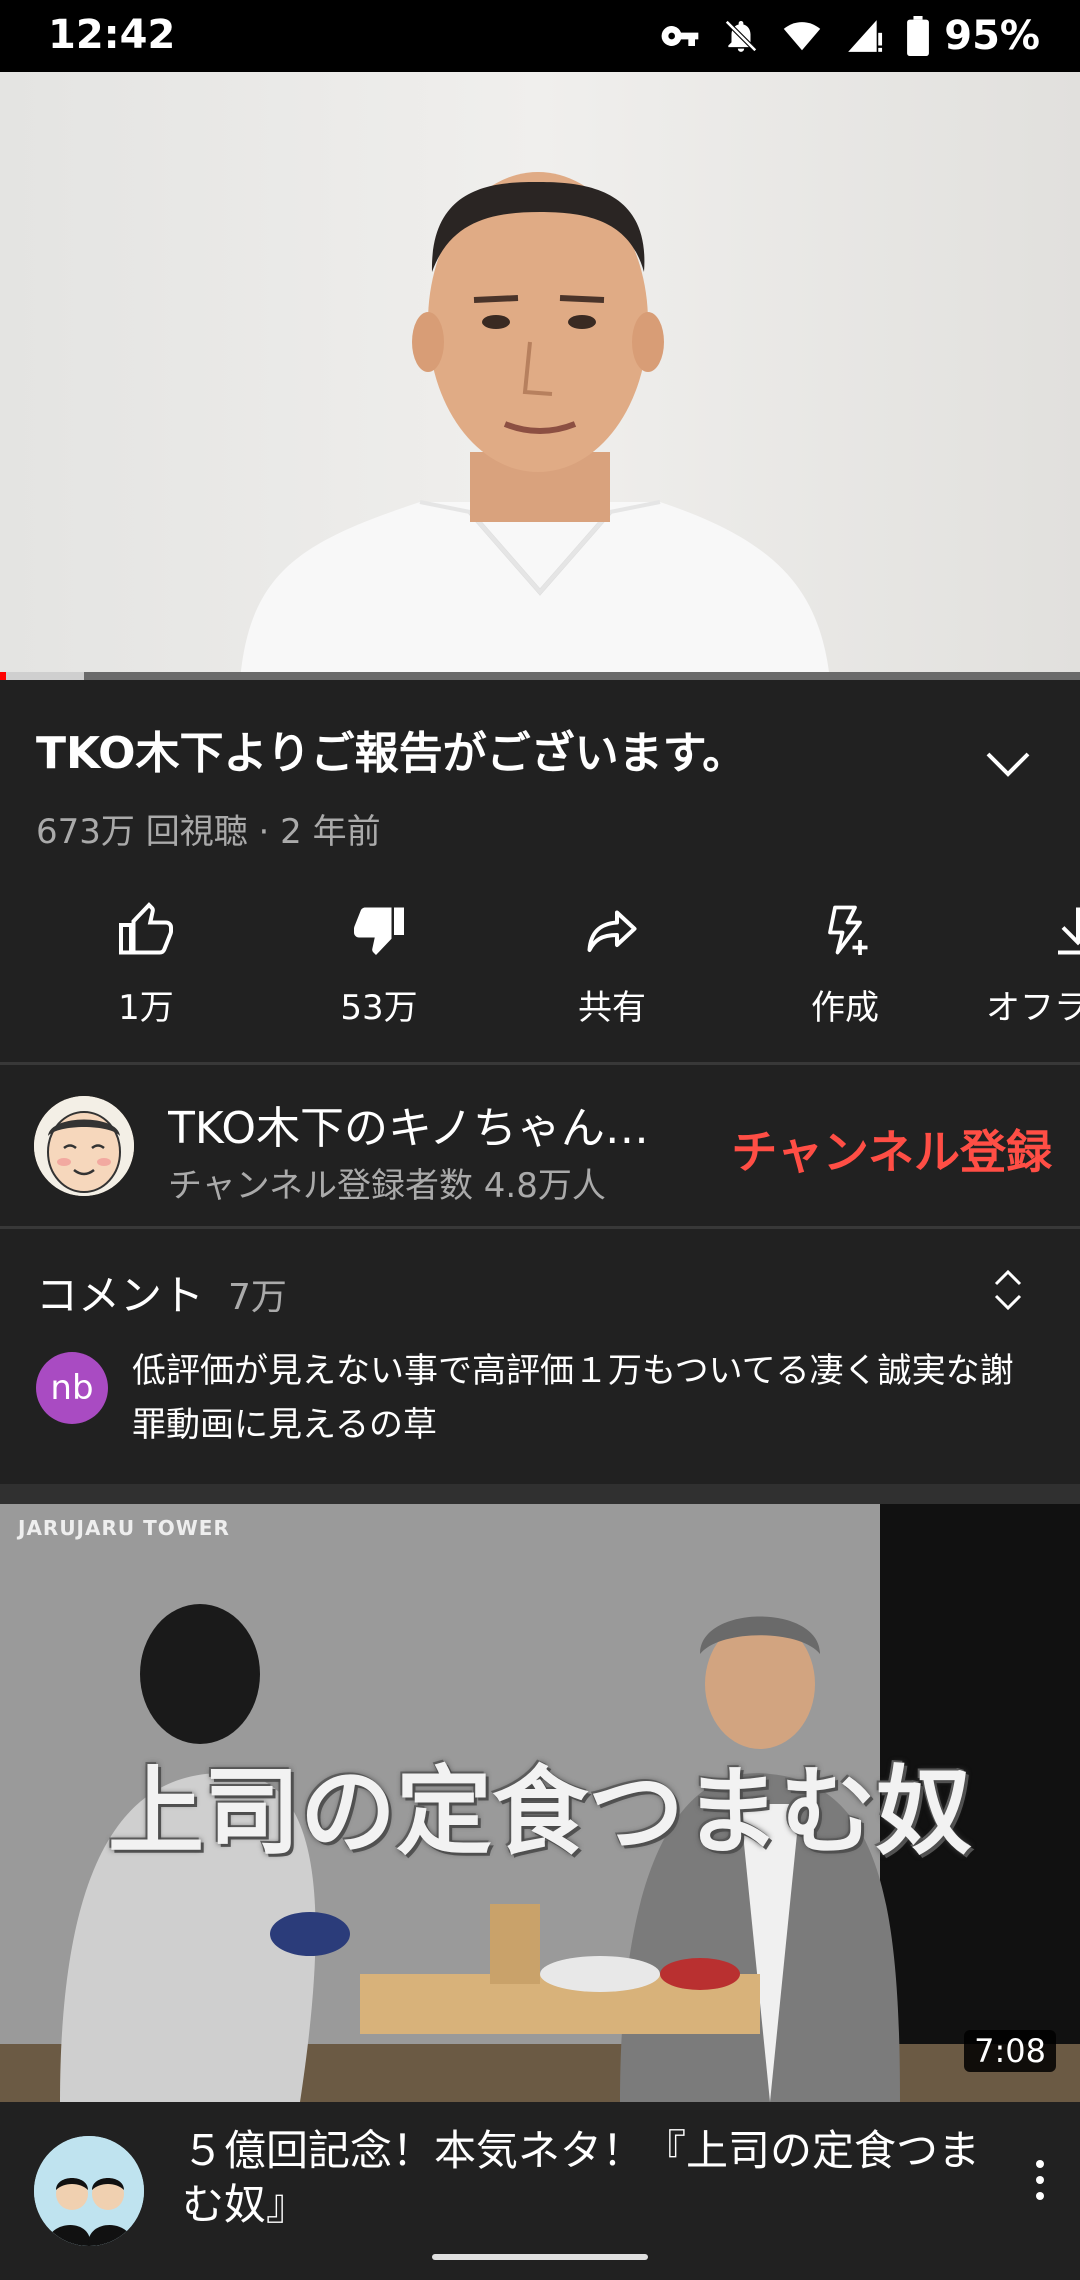 This screenshot has height=2280, width=1080. What do you see at coordinates (1040, 2180) in the screenshot?
I see `more-vert-icon` at bounding box center [1040, 2180].